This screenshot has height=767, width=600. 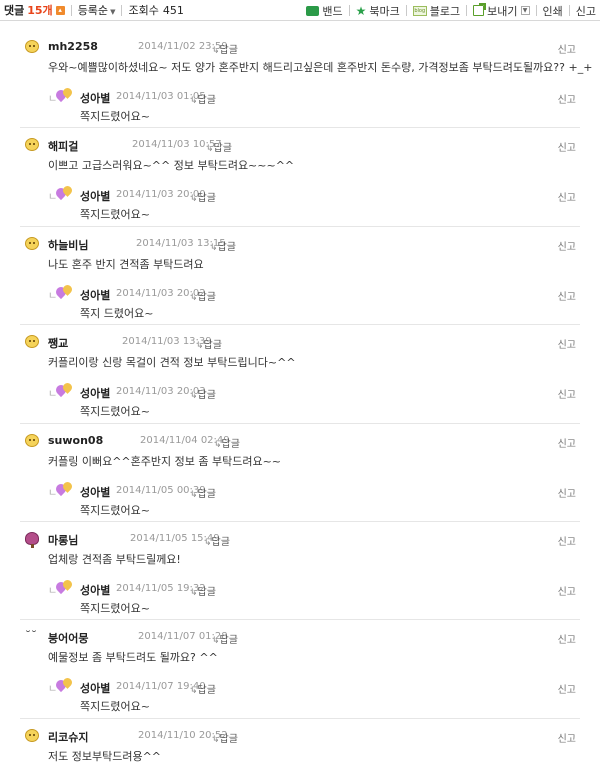 I want to click on send-icon, so click(x=480, y=9).